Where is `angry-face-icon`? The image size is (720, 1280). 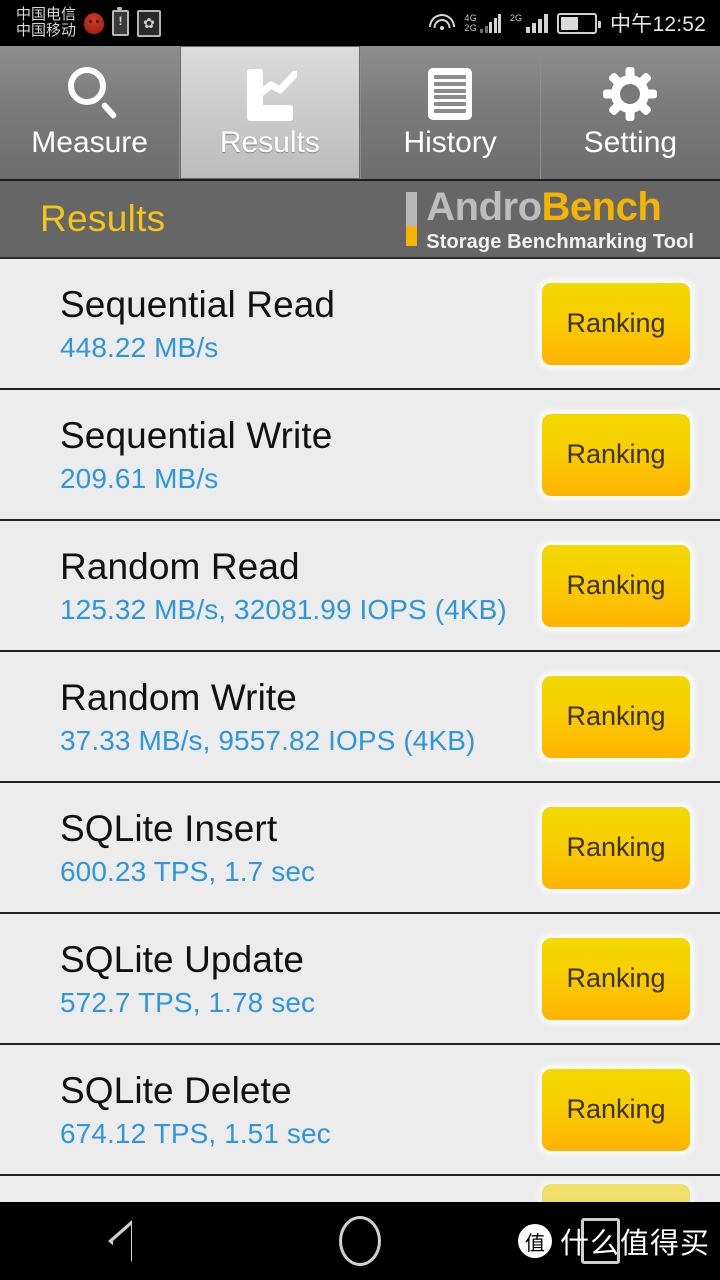
angry-face-icon is located at coordinates (94, 23).